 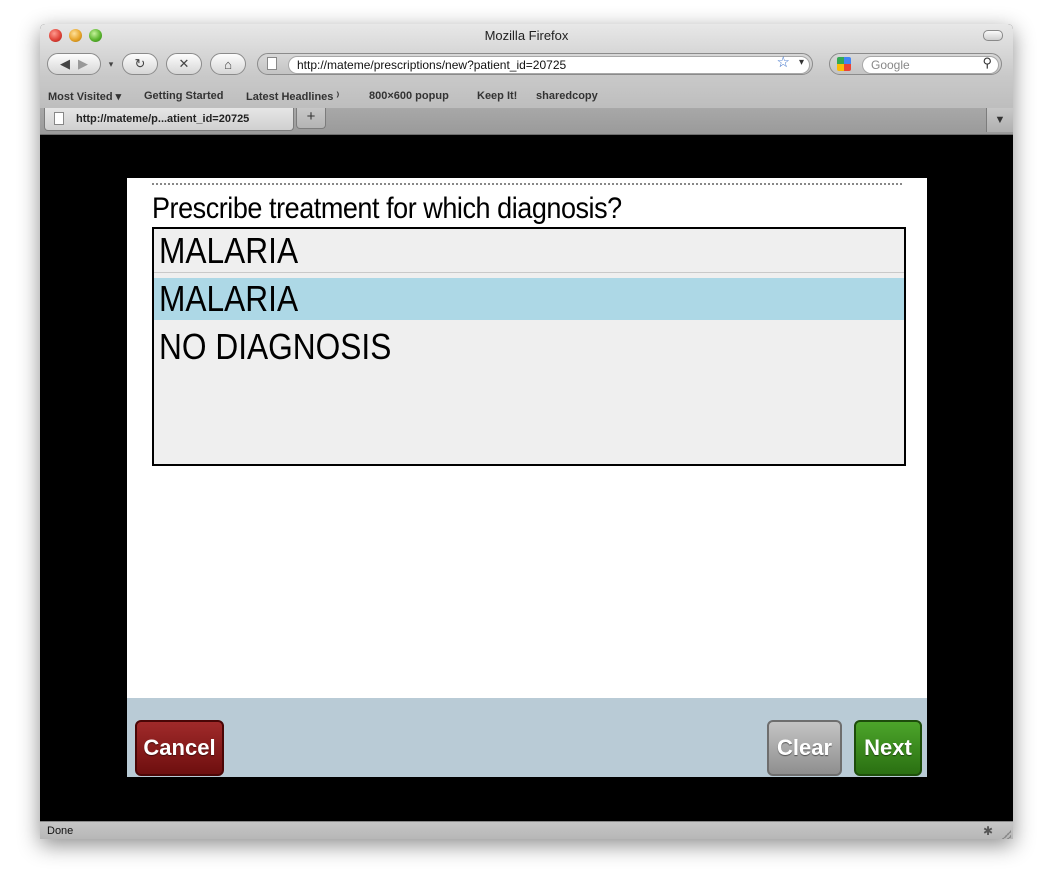 What do you see at coordinates (292, 96) in the screenshot?
I see `bookmark-latest-headlines: Latest Headlines ⁾` at bounding box center [292, 96].